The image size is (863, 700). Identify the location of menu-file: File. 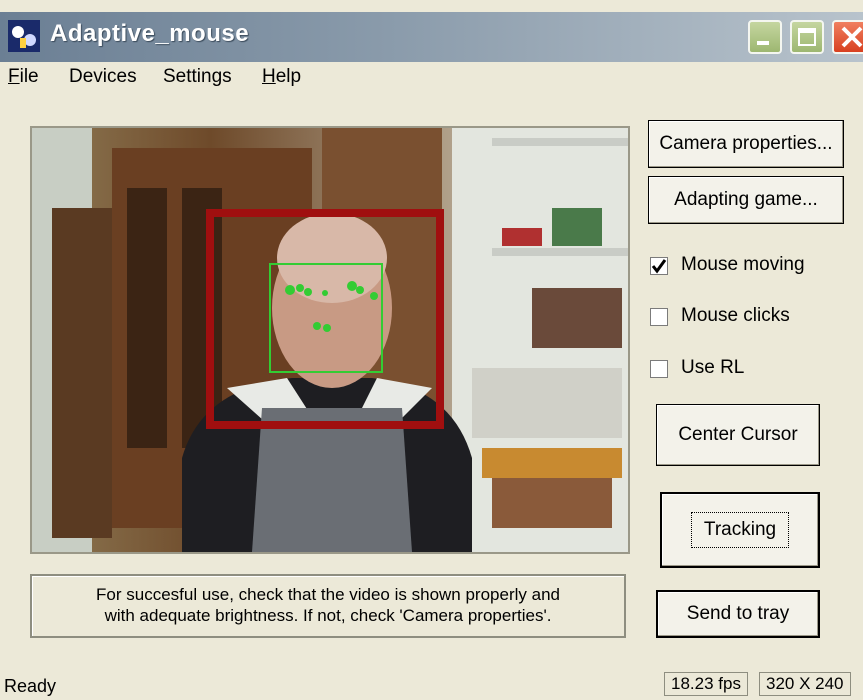
(23, 77).